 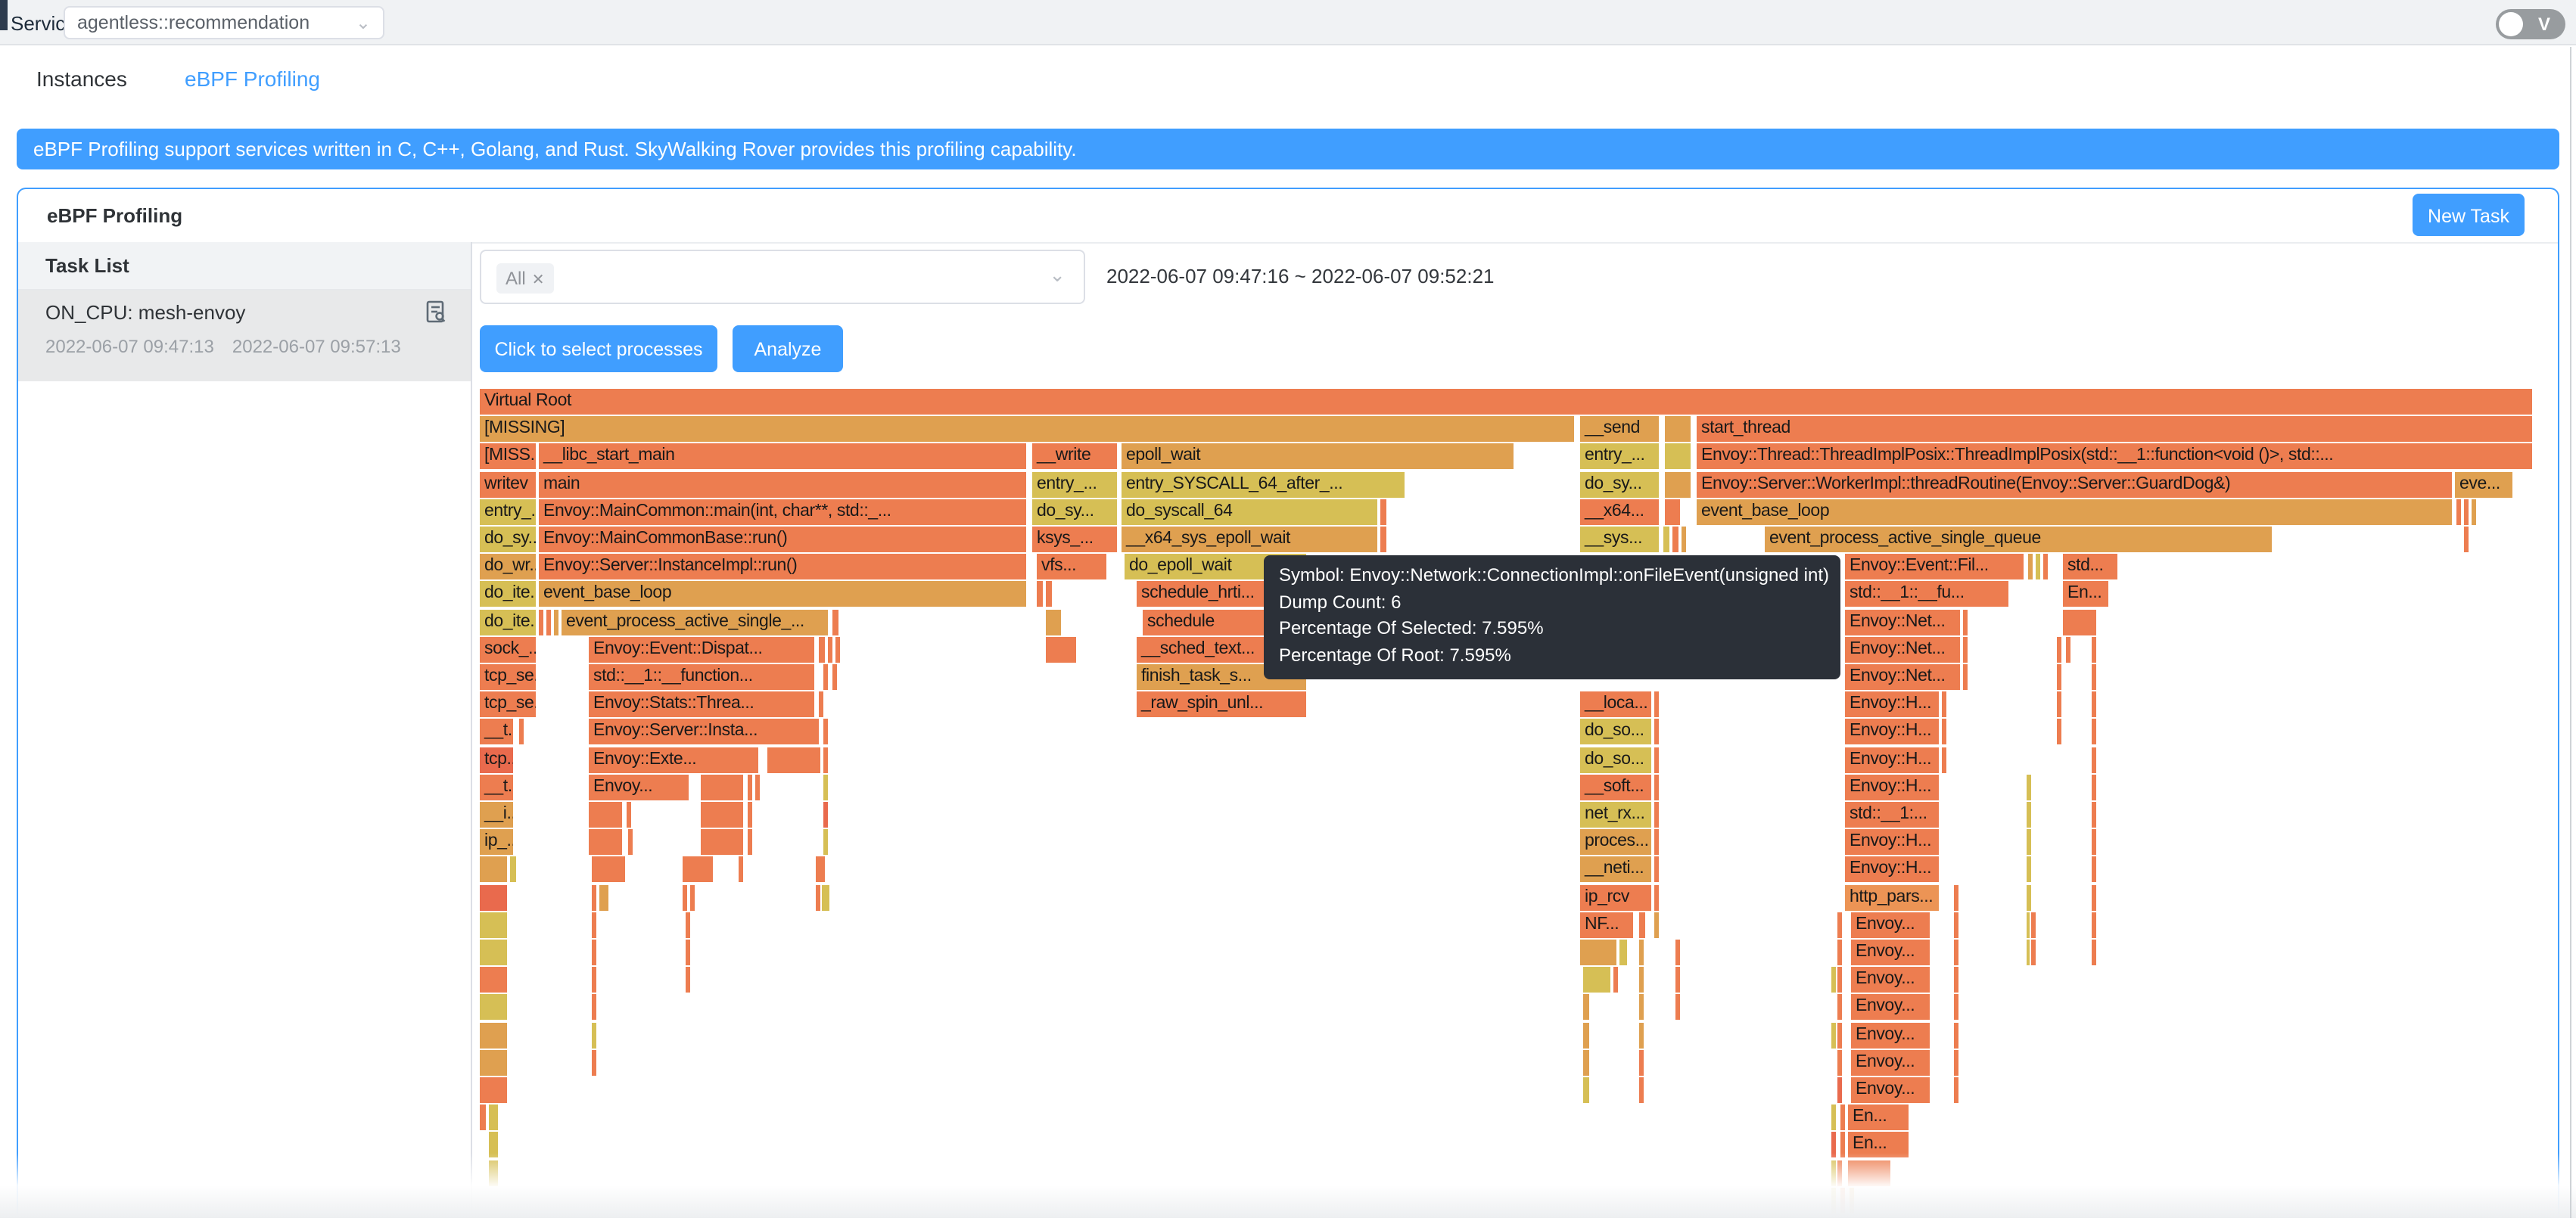 I want to click on version-toggle: V, so click(x=2530, y=24).